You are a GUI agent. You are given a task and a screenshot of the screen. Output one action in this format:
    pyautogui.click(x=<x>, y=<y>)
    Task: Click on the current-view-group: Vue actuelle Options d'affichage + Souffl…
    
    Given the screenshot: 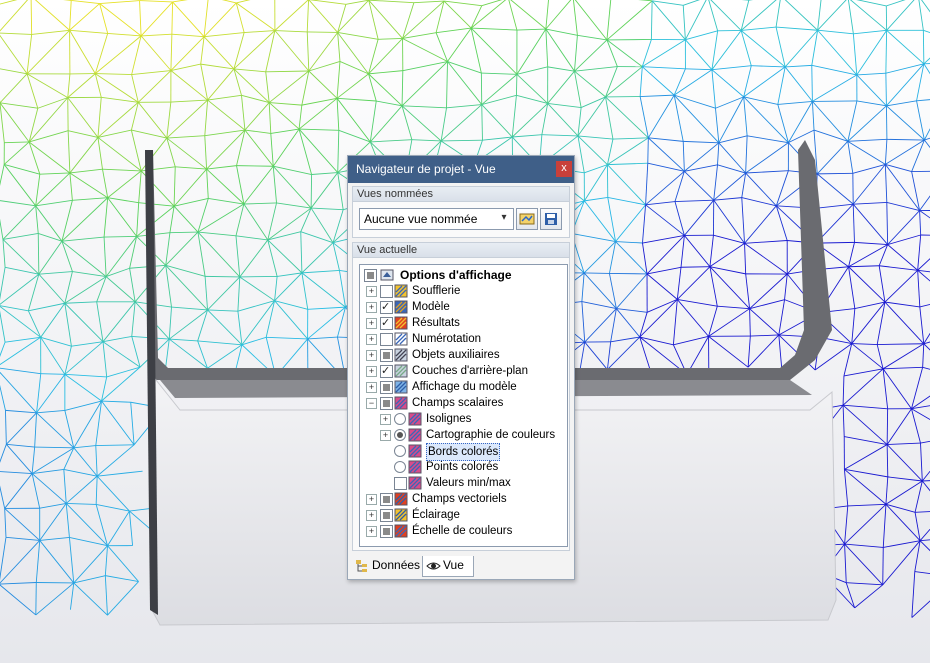 What is the action you would take?
    pyautogui.click(x=461, y=396)
    